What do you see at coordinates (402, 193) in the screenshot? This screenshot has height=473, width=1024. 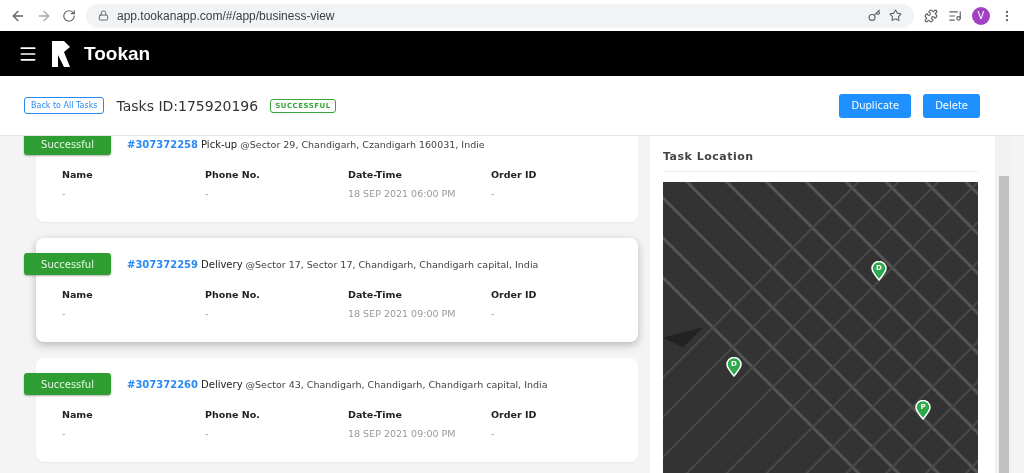 I see `field-value: 18 SEP 2021 06:00 PM` at bounding box center [402, 193].